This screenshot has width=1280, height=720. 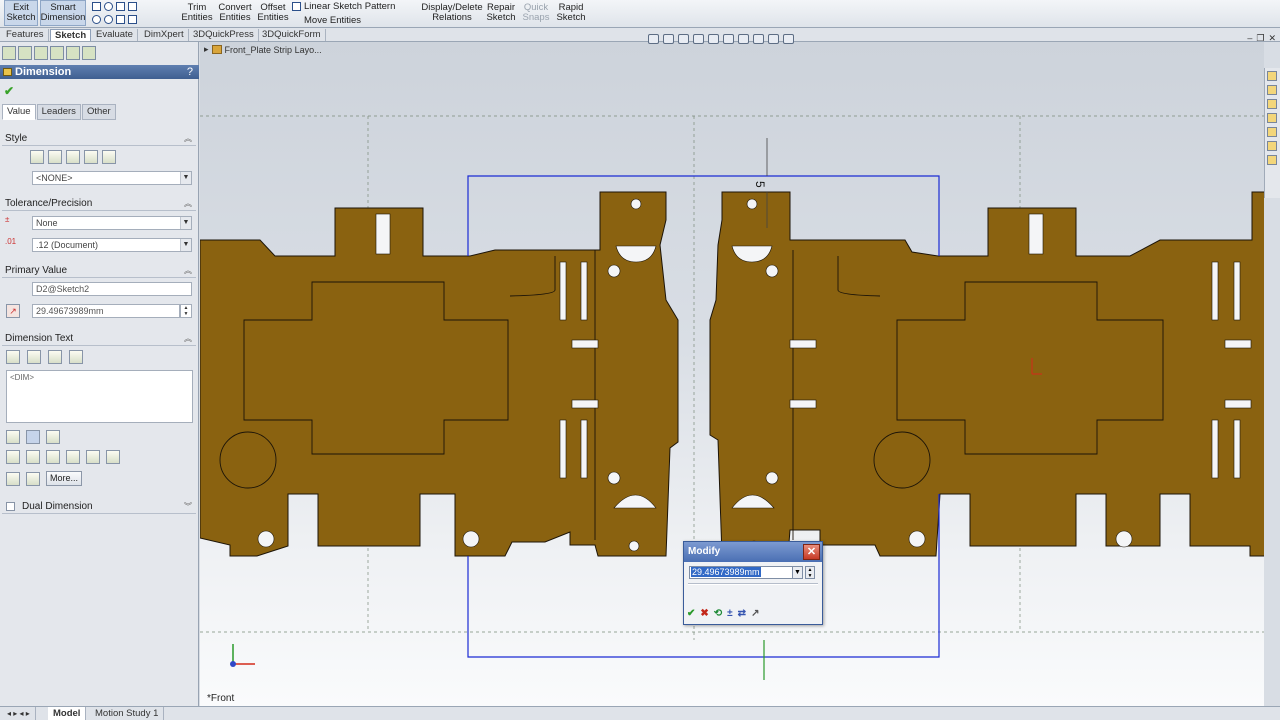 What do you see at coordinates (41, 53) in the screenshot?
I see `configuration-manager-icon` at bounding box center [41, 53].